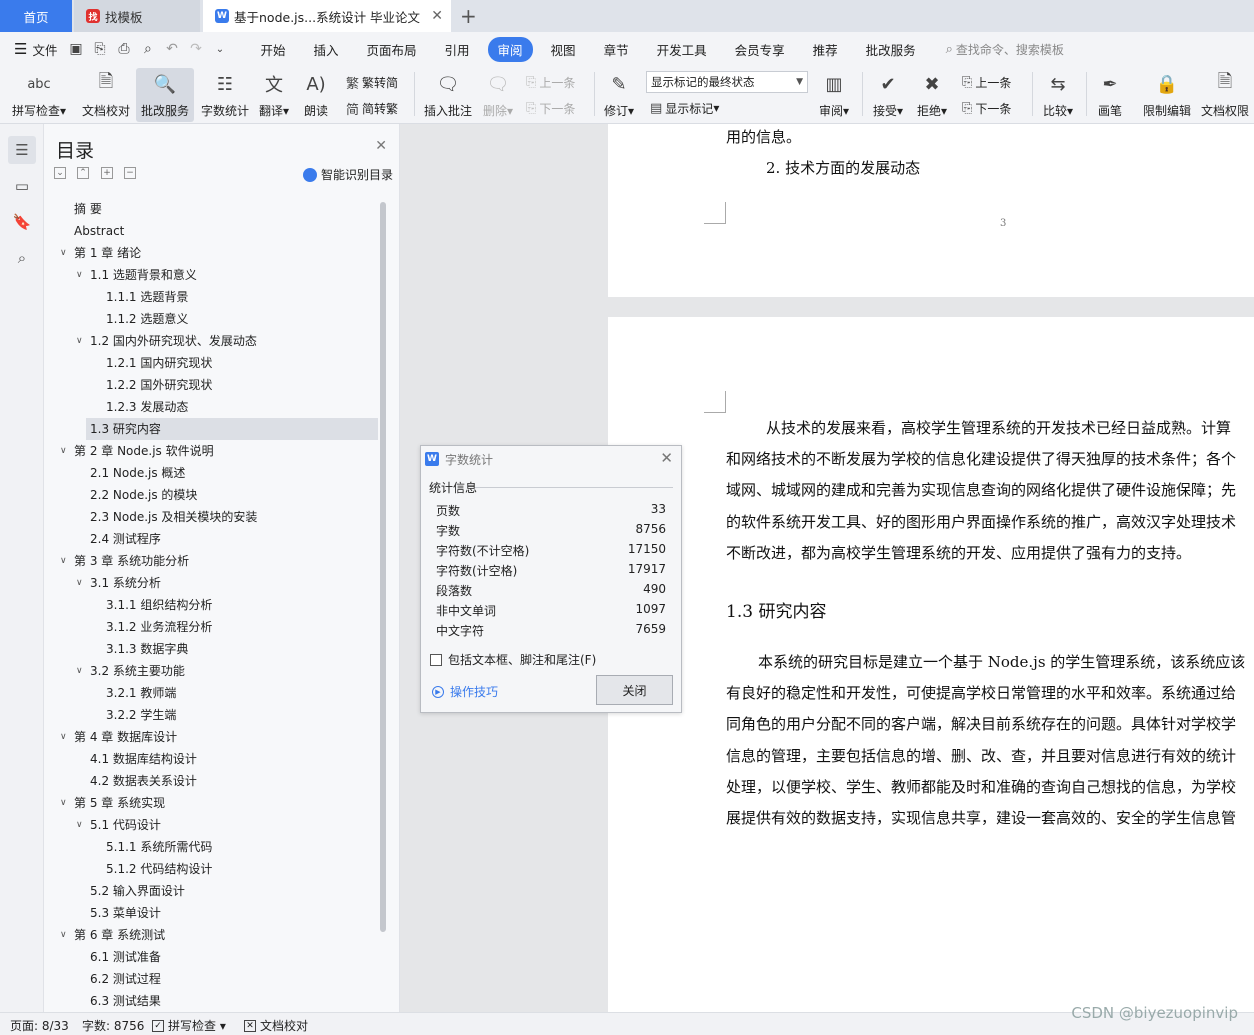  What do you see at coordinates (392, 49) in the screenshot?
I see `menu-page-layout: 页面布局` at bounding box center [392, 49].